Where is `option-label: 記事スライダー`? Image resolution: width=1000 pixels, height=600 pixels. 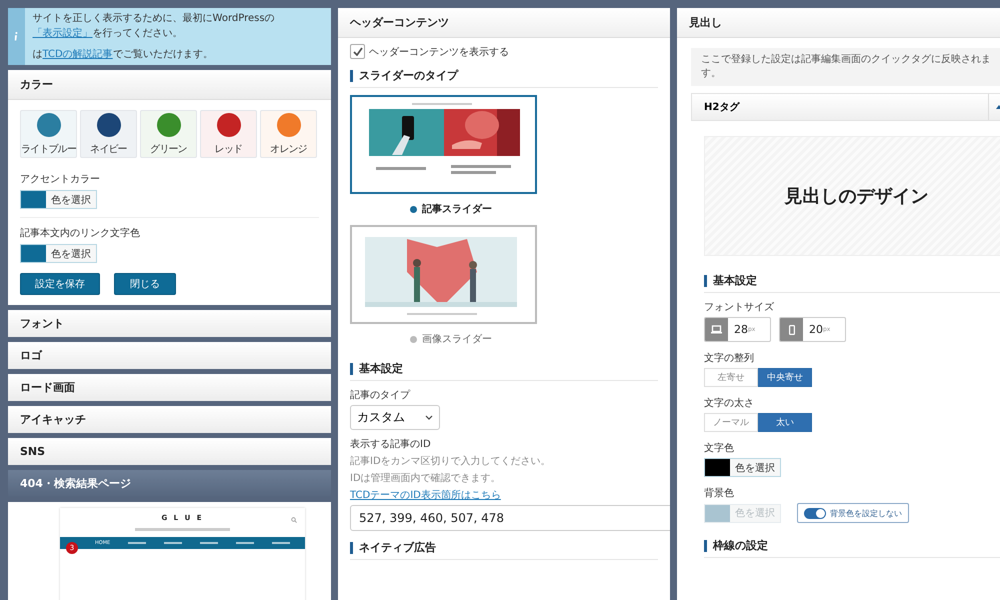
option-label: 記事スライダー is located at coordinates (457, 209).